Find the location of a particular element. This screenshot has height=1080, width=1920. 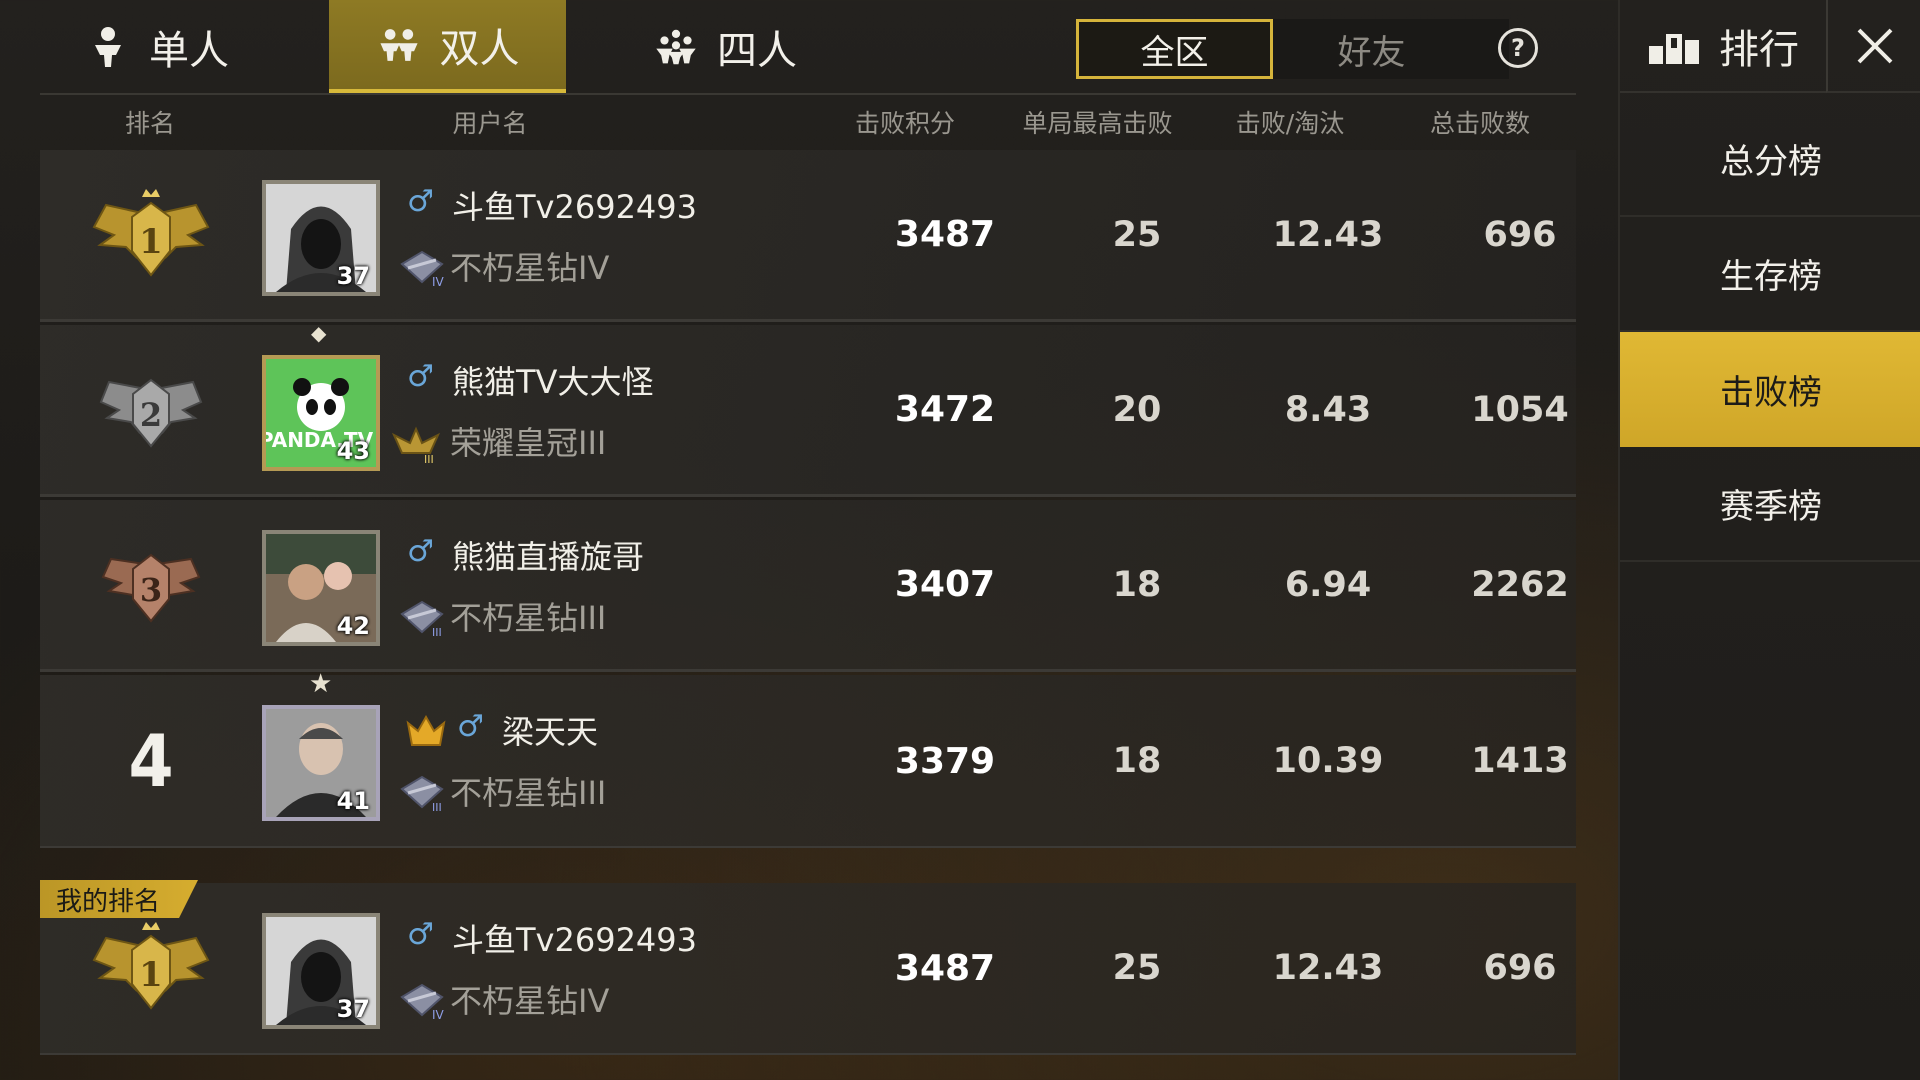

crown-vip-icon is located at coordinates (426, 730).